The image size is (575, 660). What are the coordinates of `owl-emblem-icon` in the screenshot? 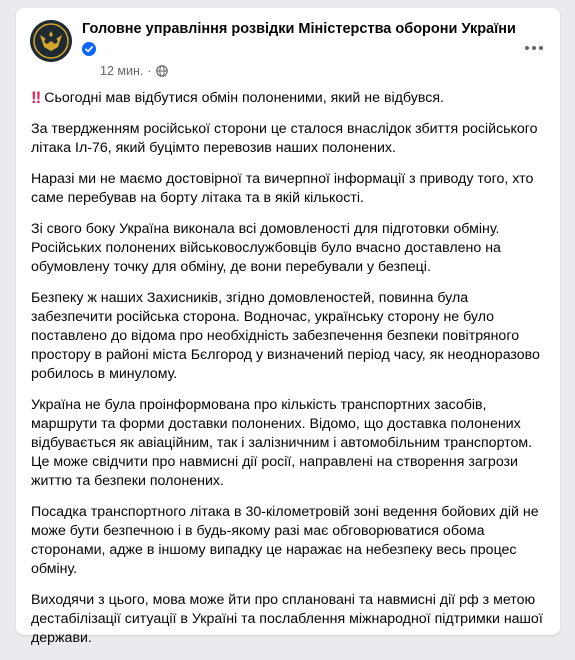 It's located at (51, 41).